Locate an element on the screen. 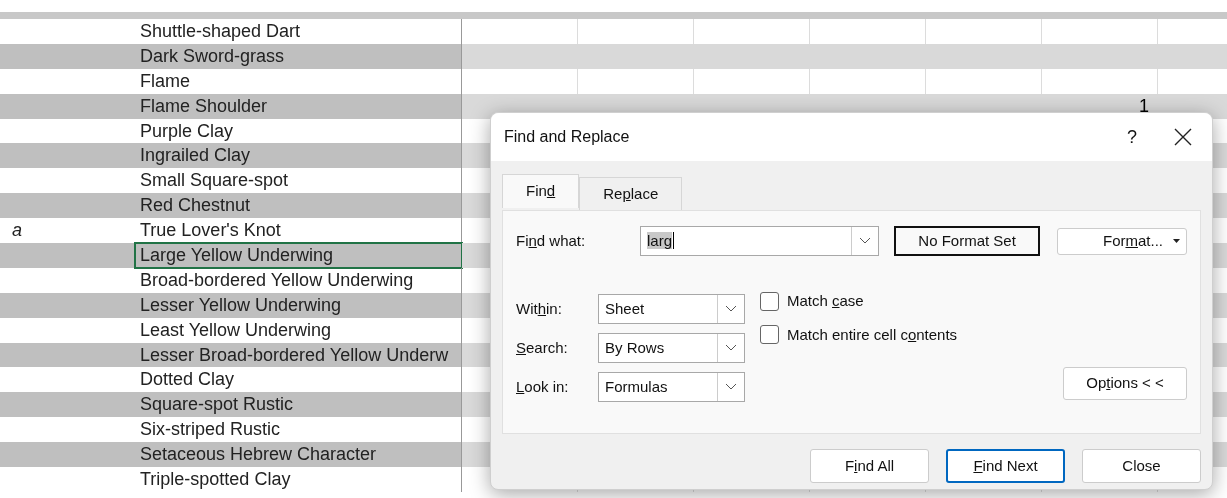  options-button: Options < < is located at coordinates (1125, 383).